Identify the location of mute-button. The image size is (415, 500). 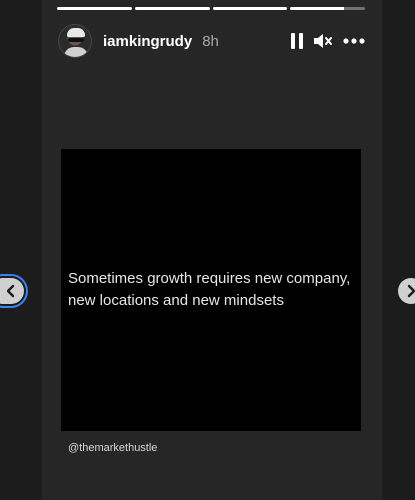
(323, 41).